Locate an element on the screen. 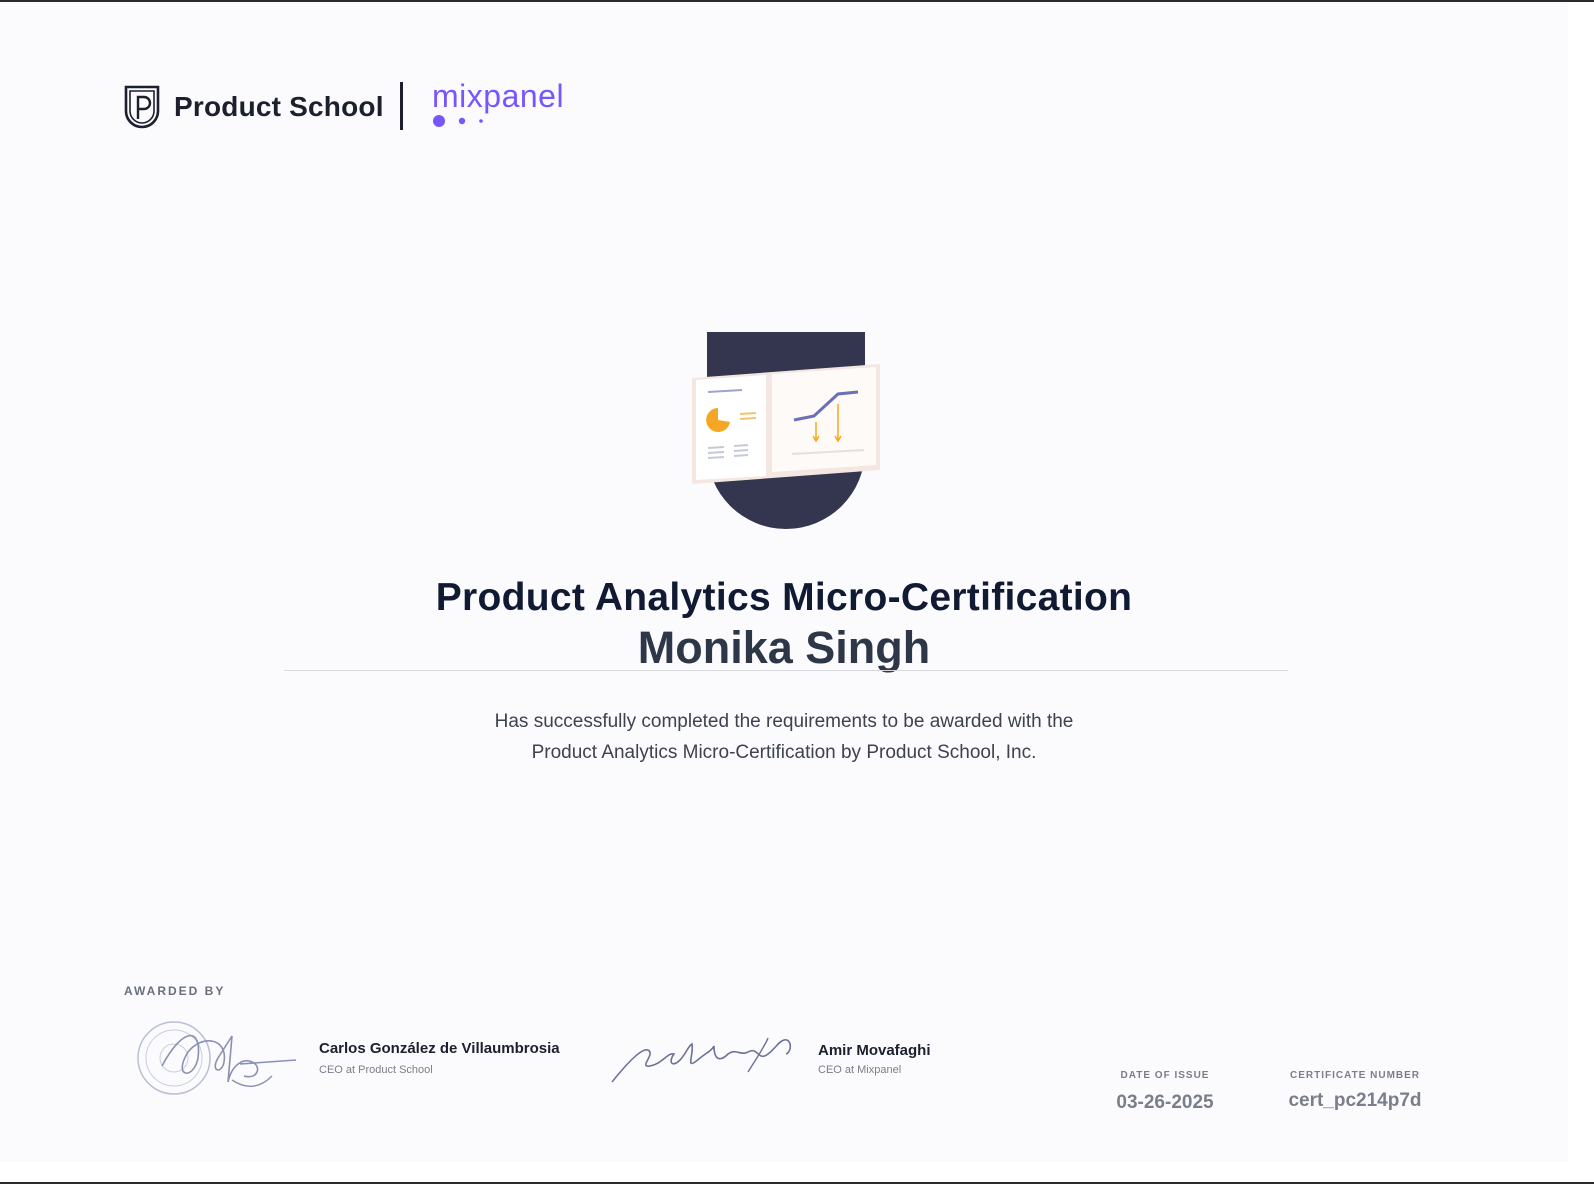 This screenshot has width=1594, height=1184. signer-role-carlos: CEO at Product School is located at coordinates (376, 1070).